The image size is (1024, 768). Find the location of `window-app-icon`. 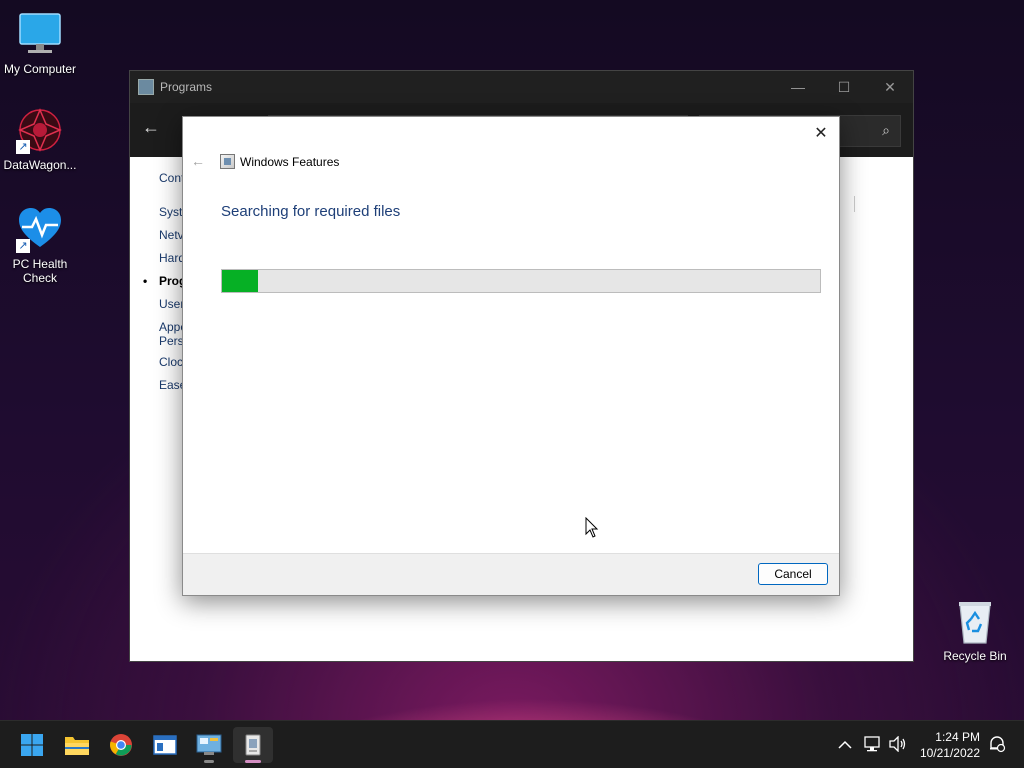

window-app-icon is located at coordinates (165, 745).